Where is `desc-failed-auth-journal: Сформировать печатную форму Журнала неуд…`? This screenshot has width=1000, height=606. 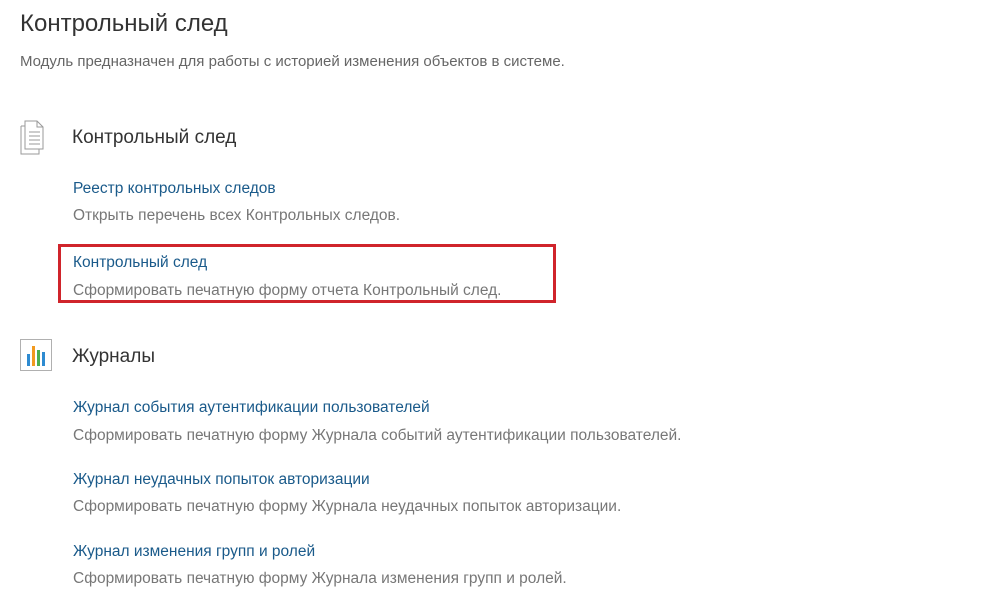 desc-failed-auth-journal: Сформировать печатную форму Журнала неуд… is located at coordinates (347, 506).